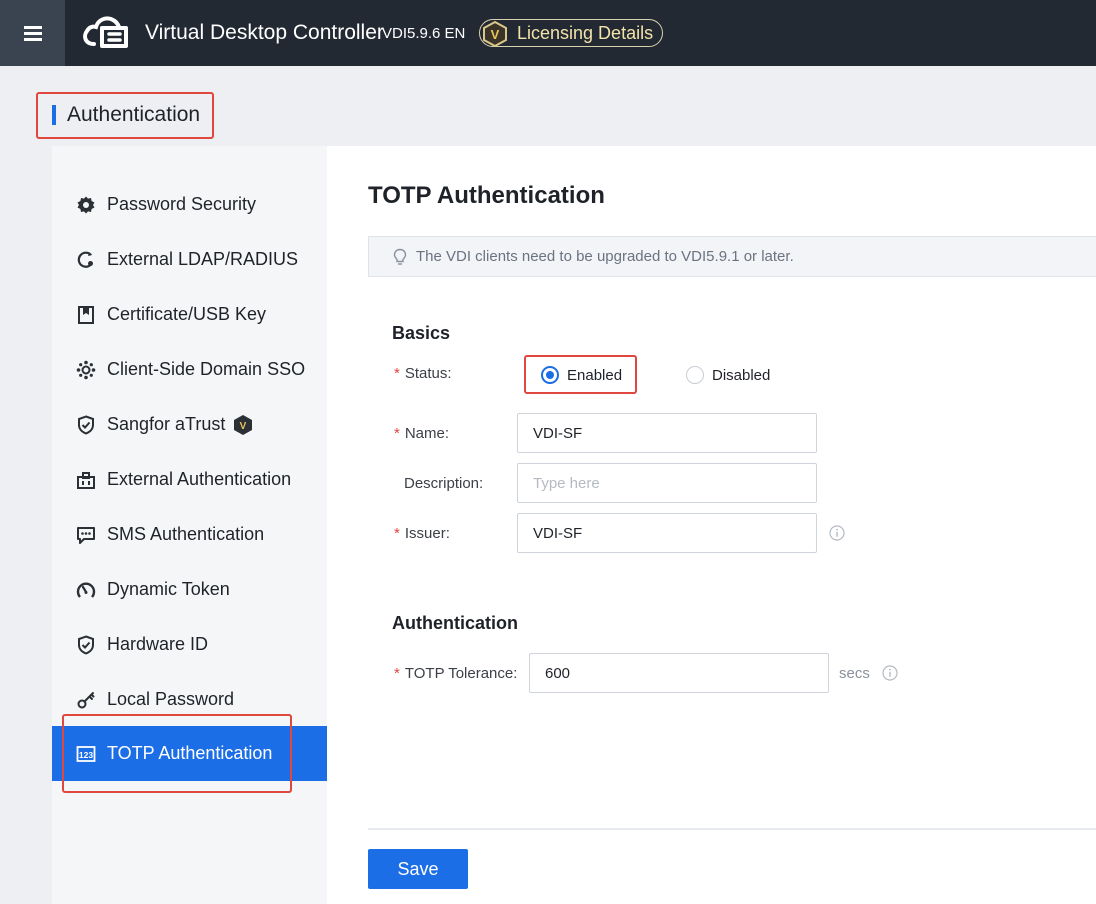 The image size is (1096, 904). What do you see at coordinates (428, 373) in the screenshot?
I see `status-label-text: Status:` at bounding box center [428, 373].